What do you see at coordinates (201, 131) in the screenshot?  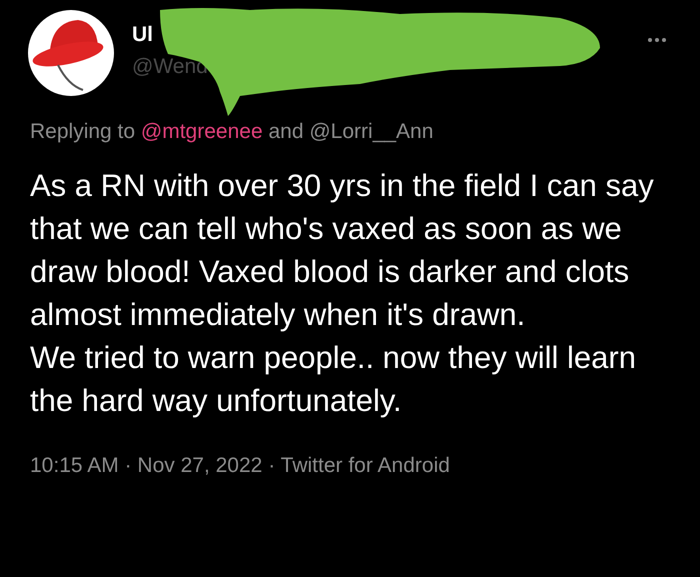 I see `mention-link: @mtgreenee` at bounding box center [201, 131].